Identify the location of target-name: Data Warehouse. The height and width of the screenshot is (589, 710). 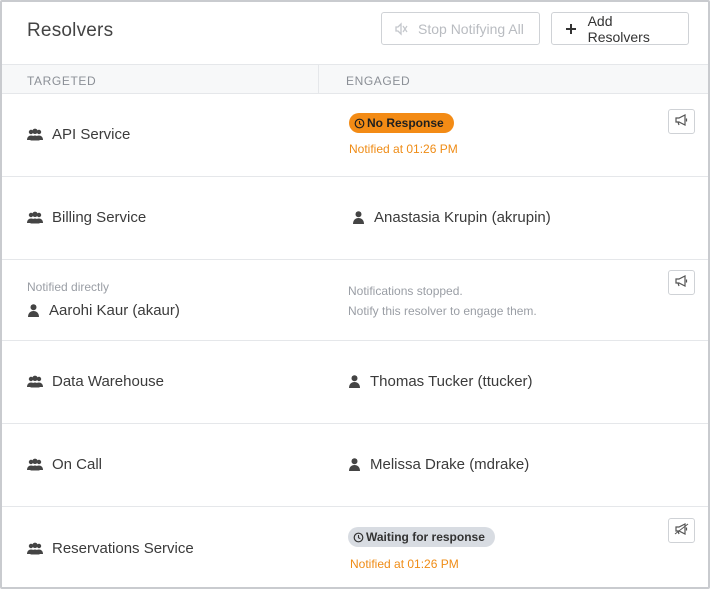
(95, 381).